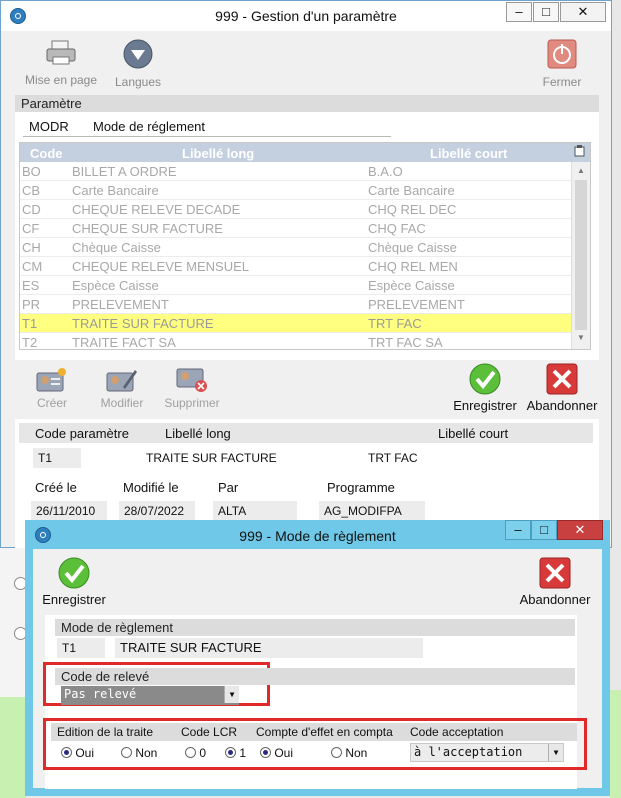 The height and width of the screenshot is (798, 621). What do you see at coordinates (150, 695) in the screenshot?
I see `releve-dropdown: Pas relevé ▼` at bounding box center [150, 695].